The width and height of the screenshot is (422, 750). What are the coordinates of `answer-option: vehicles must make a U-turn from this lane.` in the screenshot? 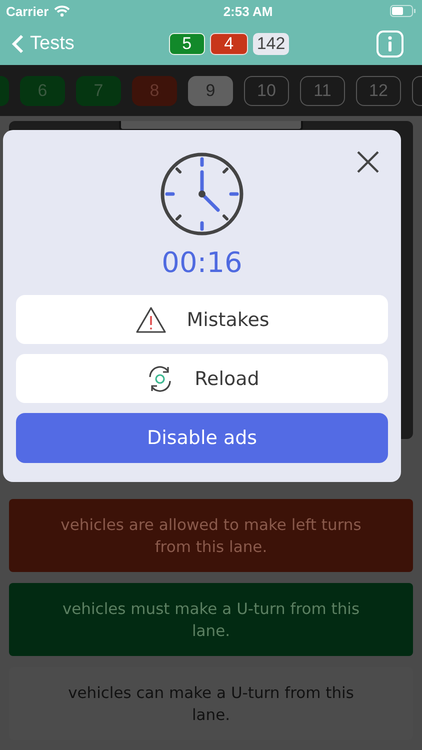 It's located at (211, 619).